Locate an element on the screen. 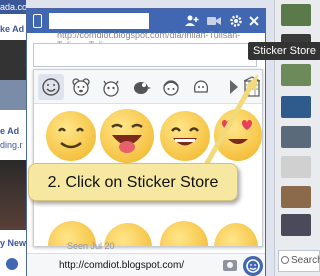 The image size is (320, 276). instruction-callout: 2. Click on Sticker Store is located at coordinates (133, 182).